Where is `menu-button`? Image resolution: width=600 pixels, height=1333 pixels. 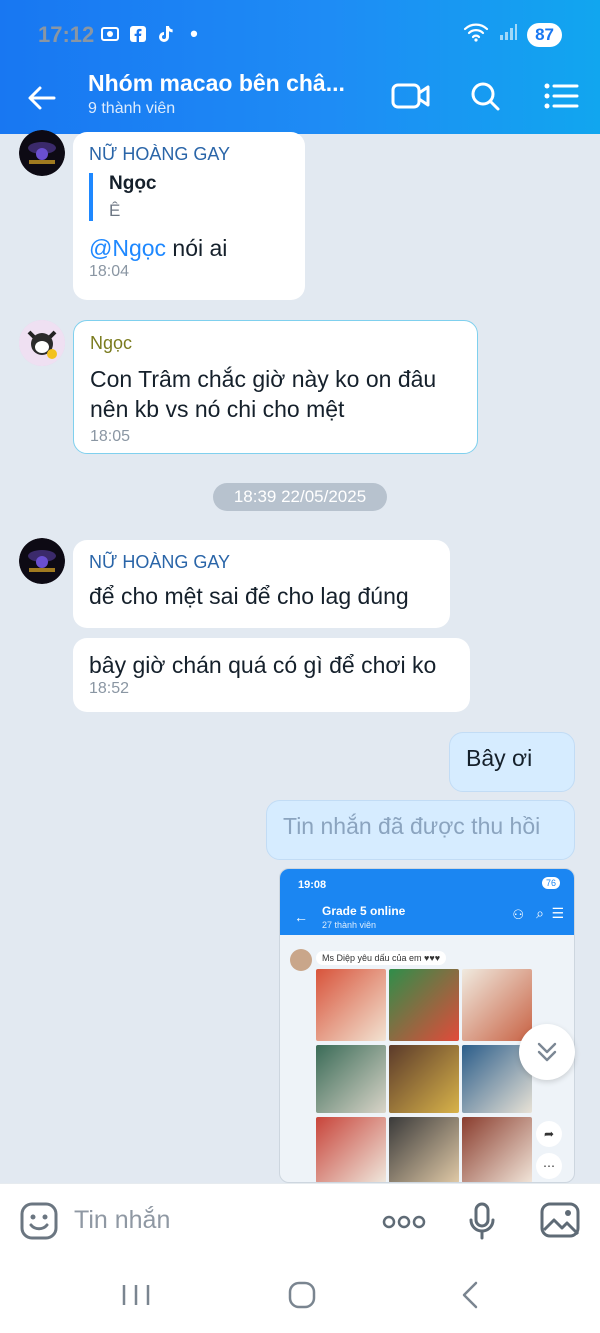 menu-button is located at coordinates (561, 96).